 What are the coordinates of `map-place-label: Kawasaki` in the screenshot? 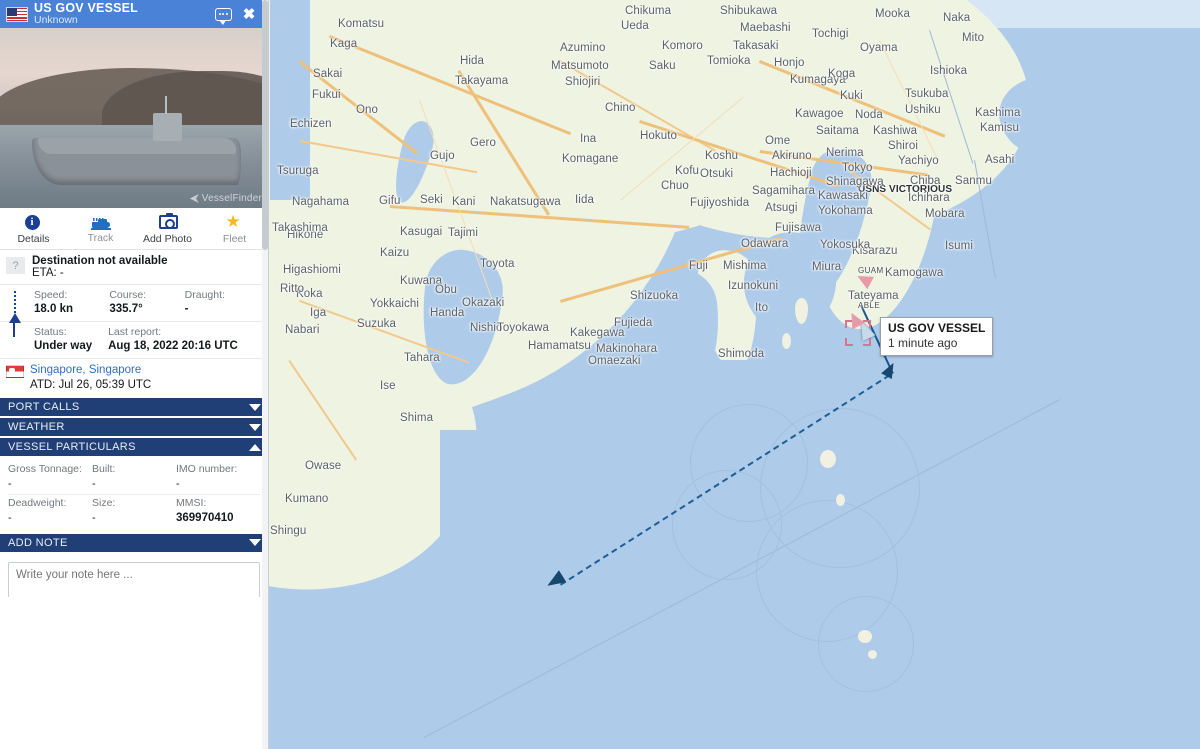 It's located at (843, 196).